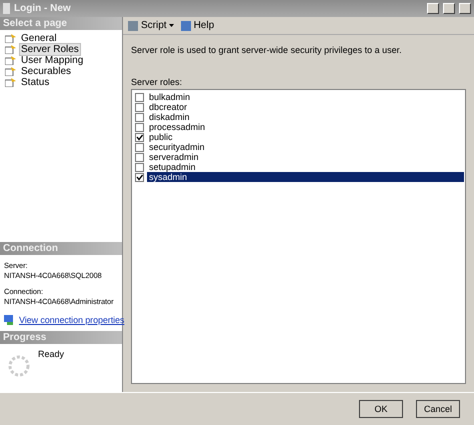 This screenshot has width=474, height=425. I want to click on panel-header: Progress, so click(61, 337).